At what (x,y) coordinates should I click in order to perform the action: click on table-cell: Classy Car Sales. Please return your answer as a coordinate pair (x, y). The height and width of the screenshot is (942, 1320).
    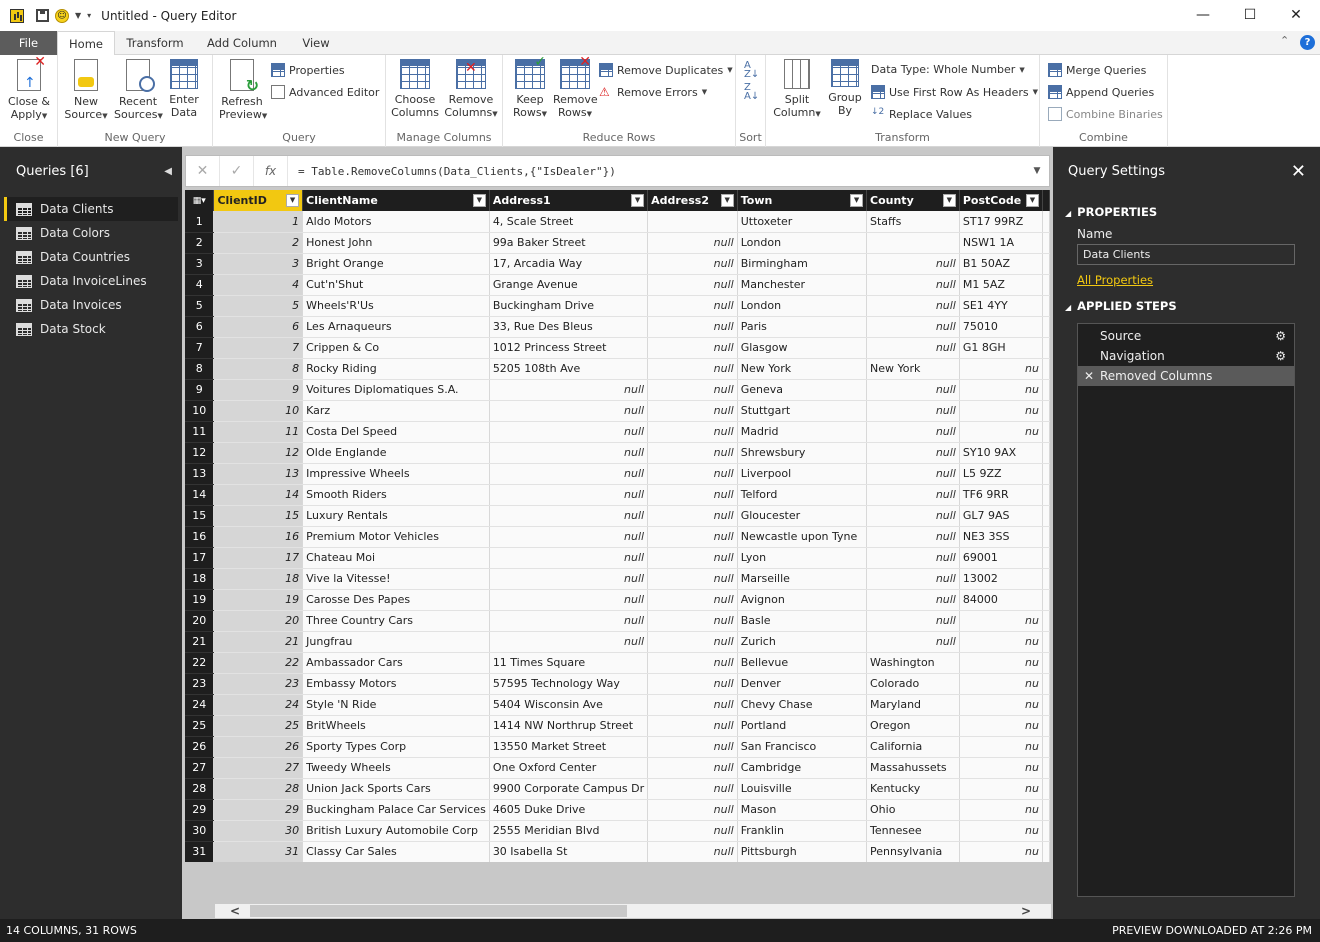
    Looking at the image, I should click on (396, 851).